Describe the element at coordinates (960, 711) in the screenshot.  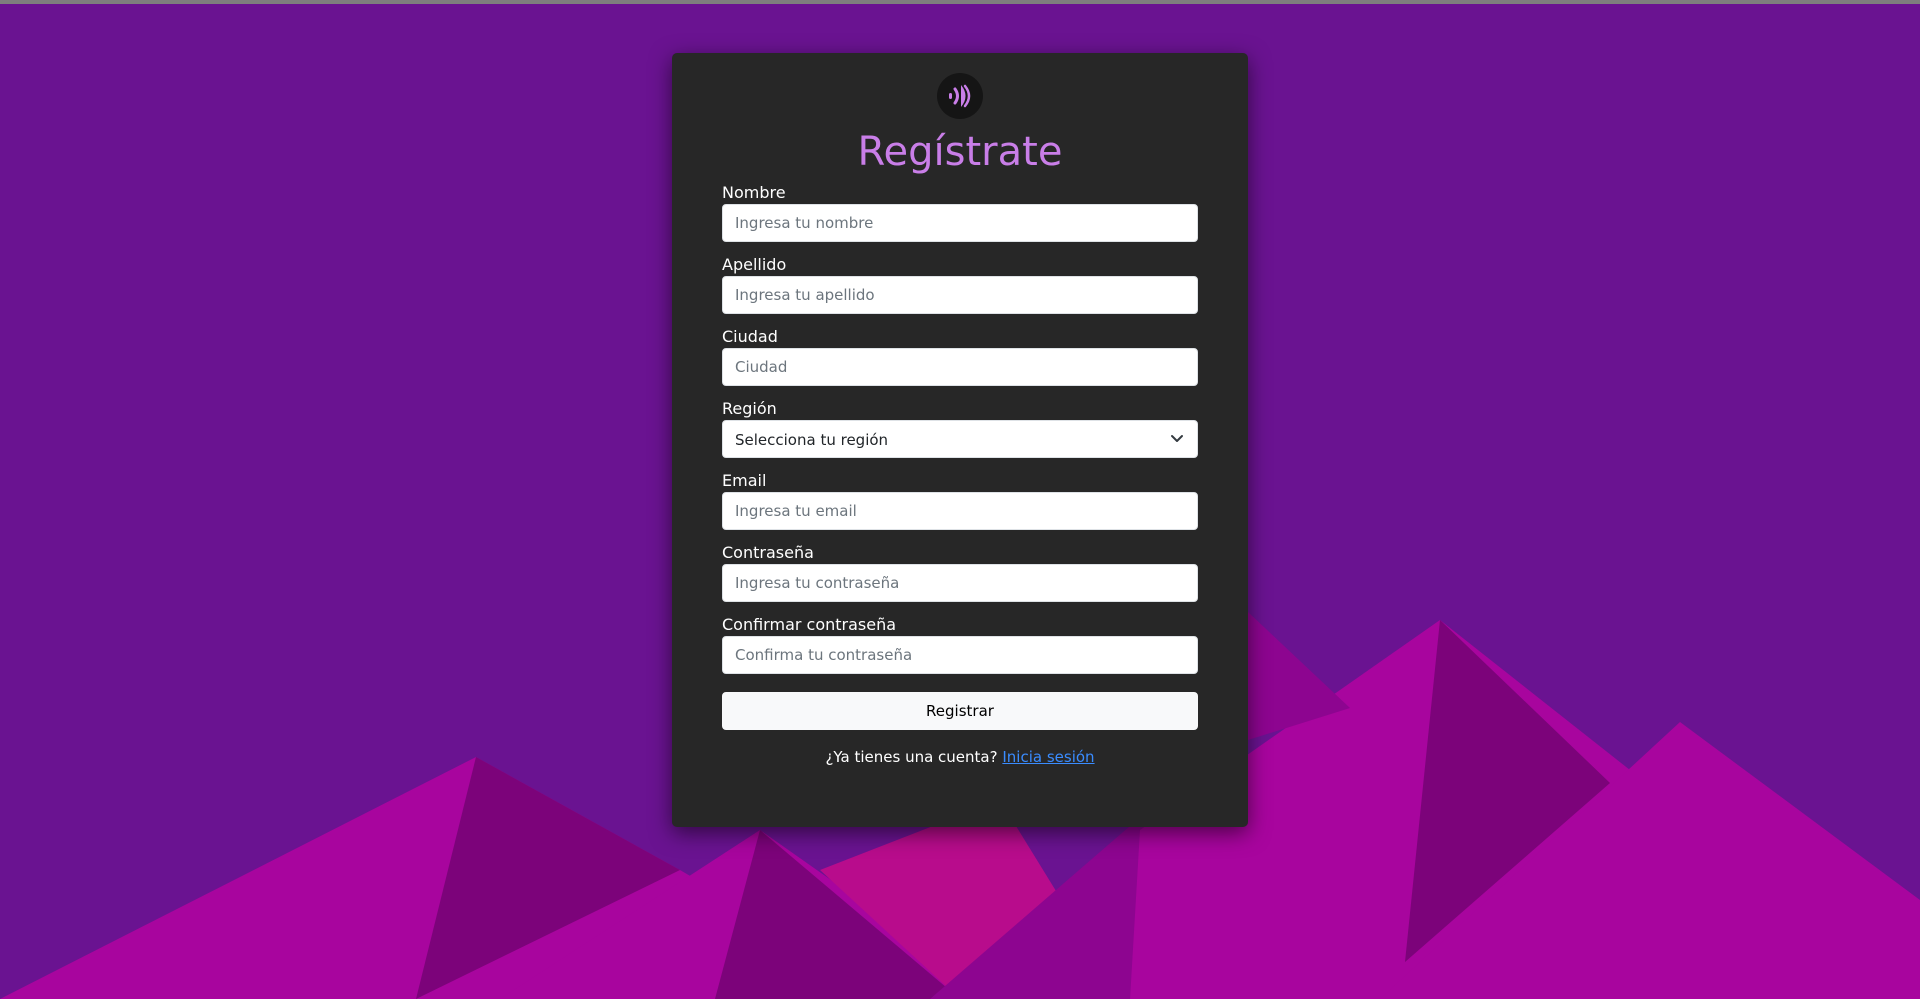
I see `register-button: Registrar` at that location.